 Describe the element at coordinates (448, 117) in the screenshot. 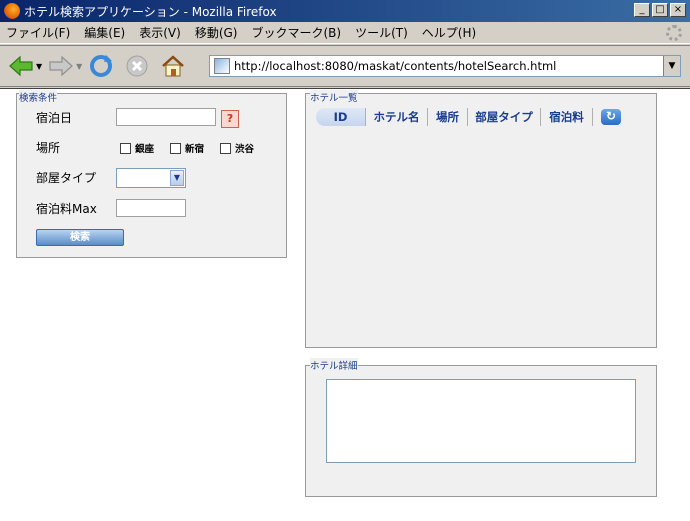

I see `column-header-location: 場所` at that location.